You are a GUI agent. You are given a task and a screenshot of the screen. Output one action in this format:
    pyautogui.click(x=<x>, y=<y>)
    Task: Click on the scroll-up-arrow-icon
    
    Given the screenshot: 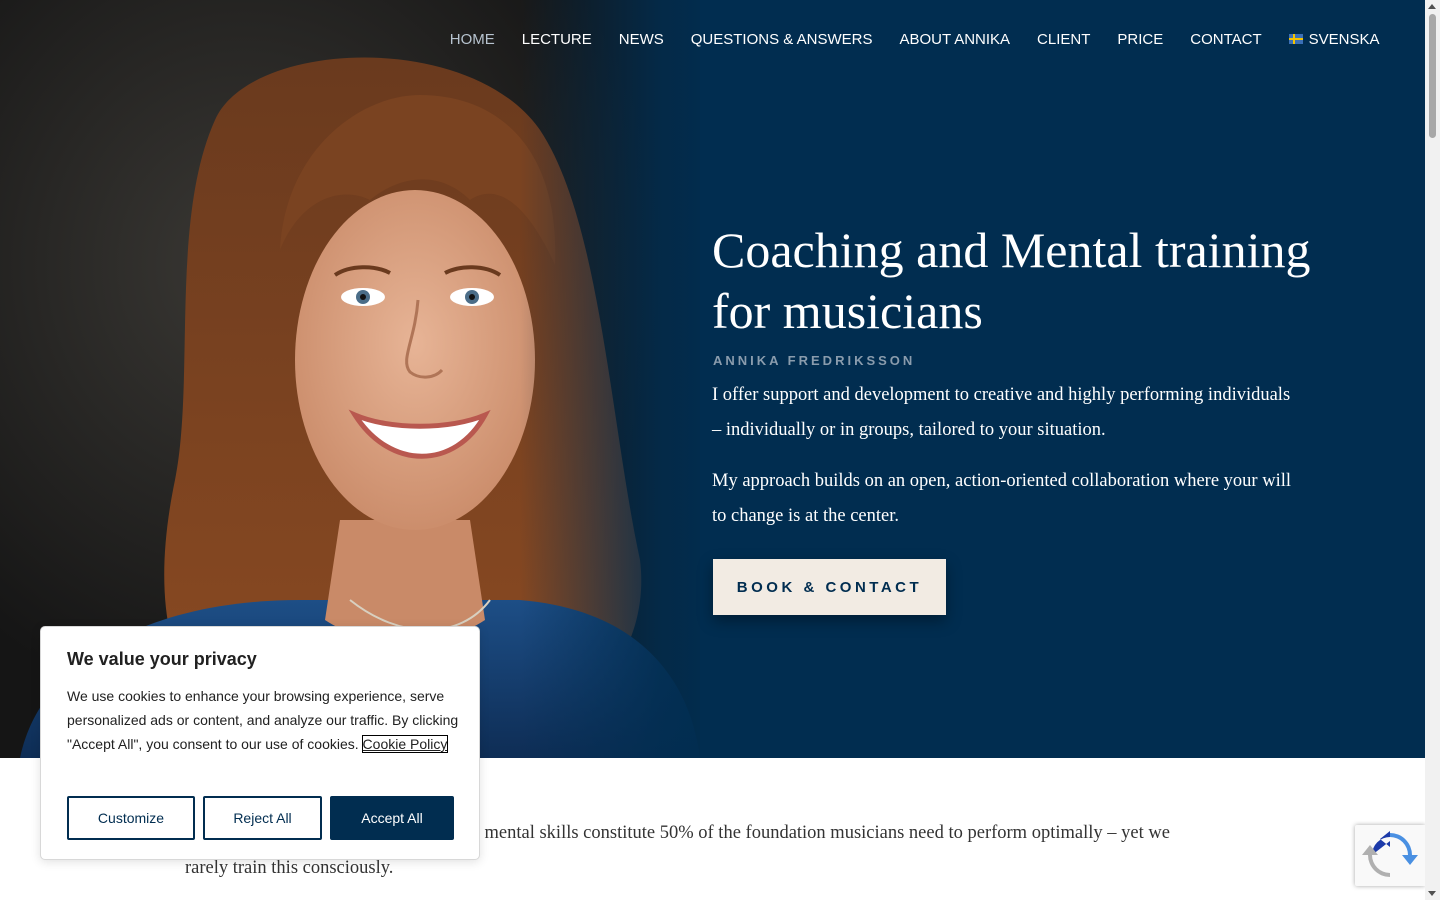 What is the action you would take?
    pyautogui.click(x=1432, y=6)
    